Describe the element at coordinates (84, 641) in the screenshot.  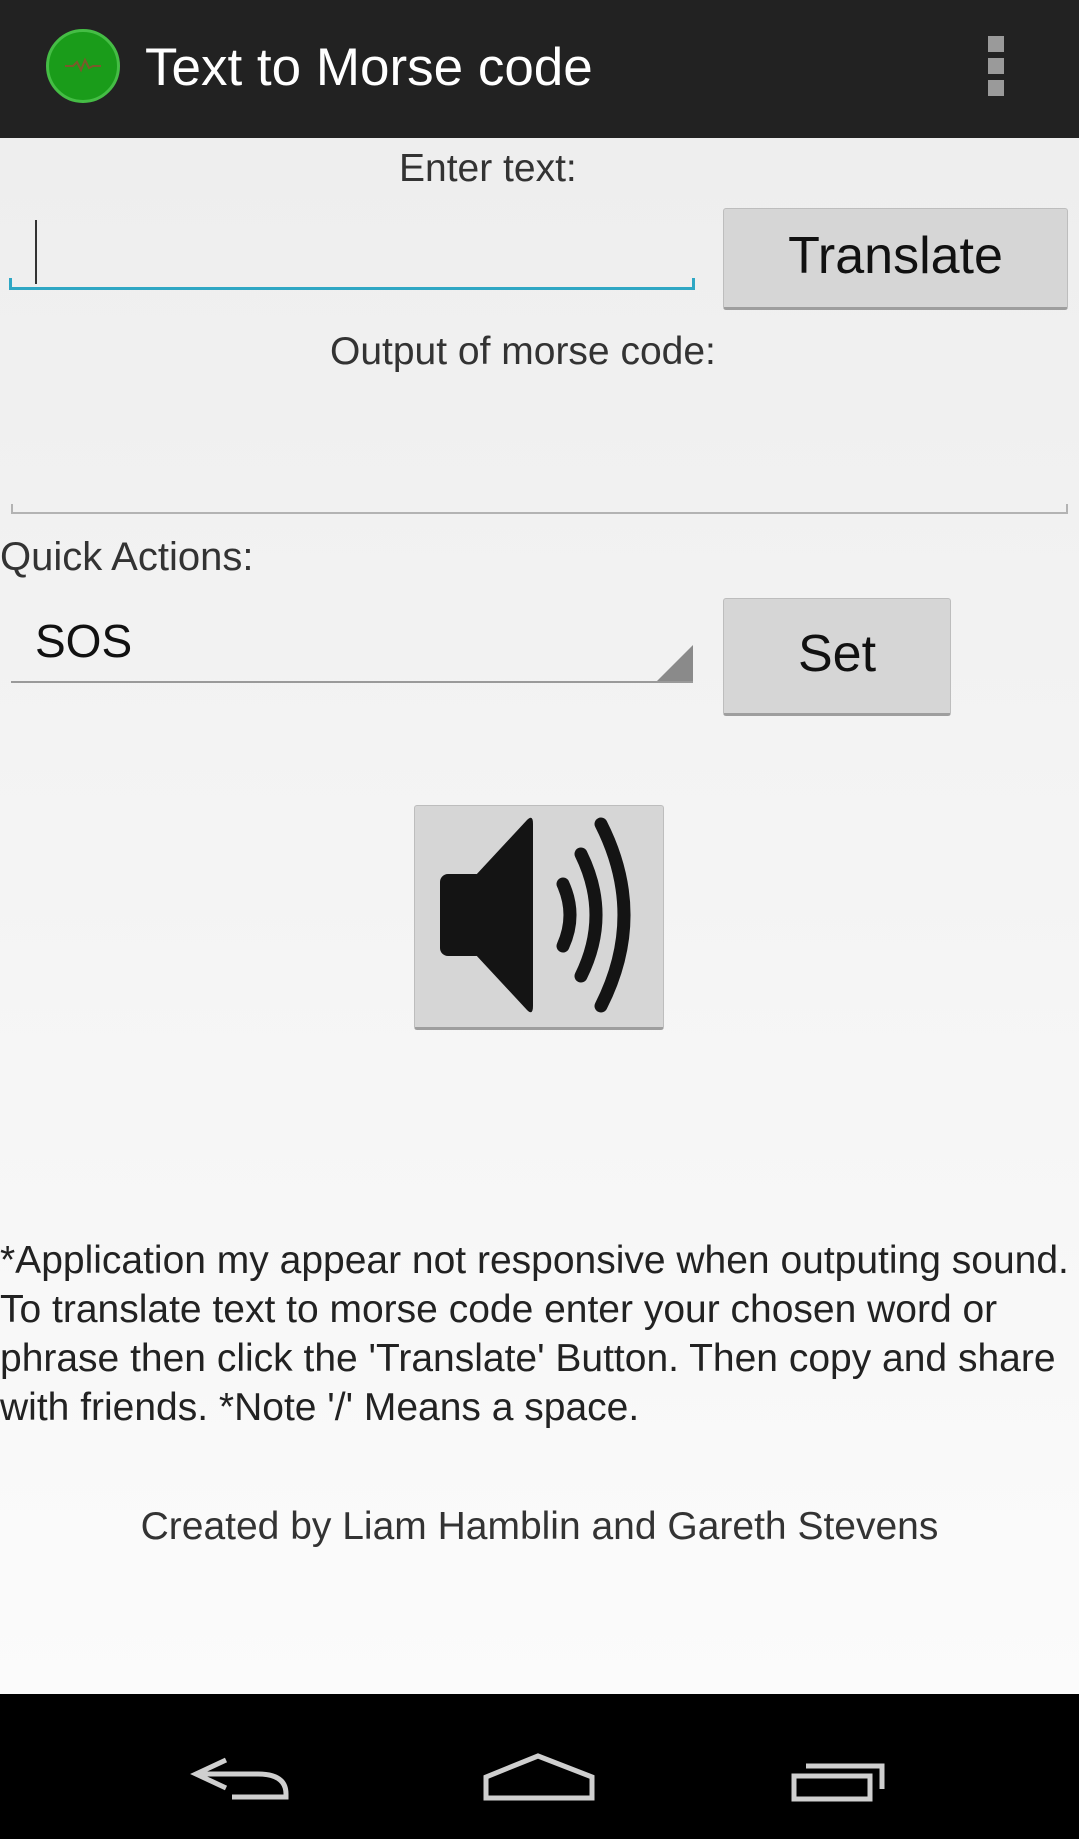
I see `quick-actions-selected: SOS` at that location.